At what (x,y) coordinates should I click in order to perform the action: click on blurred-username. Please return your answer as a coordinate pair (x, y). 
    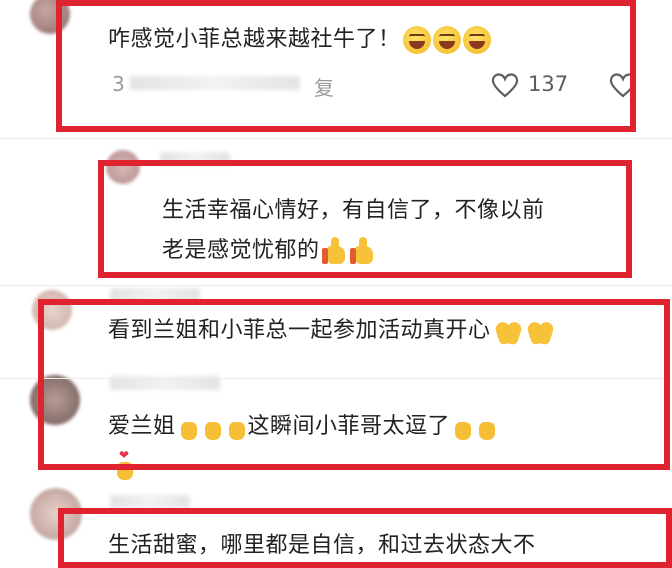
    Looking at the image, I should click on (150, 502).